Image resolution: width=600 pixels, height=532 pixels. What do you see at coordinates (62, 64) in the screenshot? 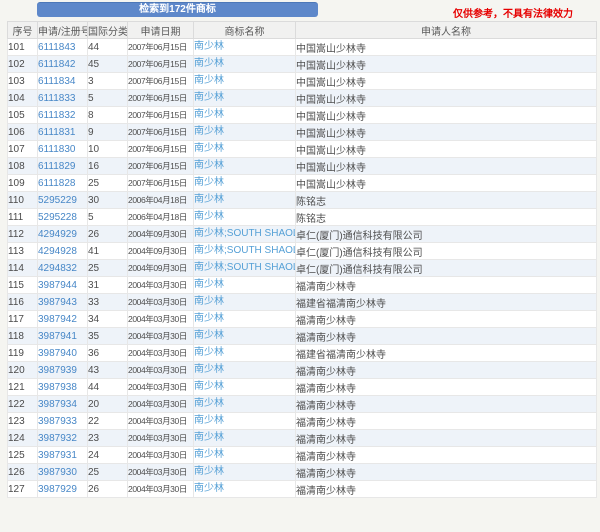
I see `registration-number-link: 6111842` at bounding box center [62, 64].